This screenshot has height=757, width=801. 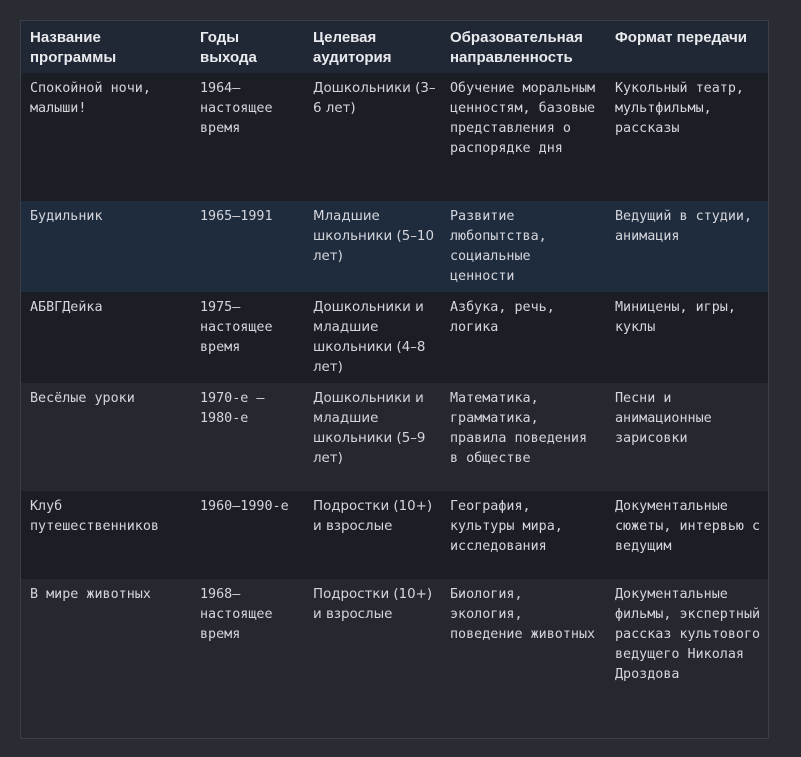 I want to click on cell-program-name: АБВГДейка, so click(x=105, y=337).